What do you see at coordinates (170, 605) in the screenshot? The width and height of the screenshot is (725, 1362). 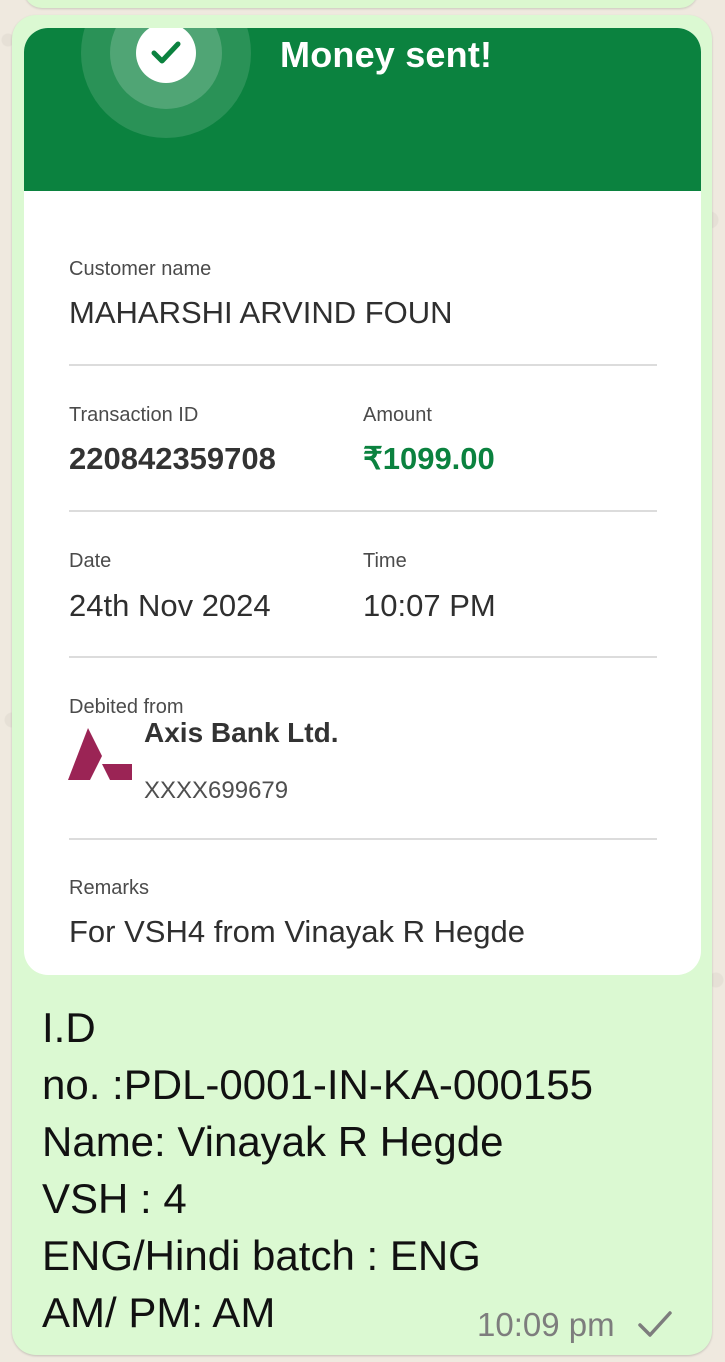 I see `date-value: 24th Nov 2024` at bounding box center [170, 605].